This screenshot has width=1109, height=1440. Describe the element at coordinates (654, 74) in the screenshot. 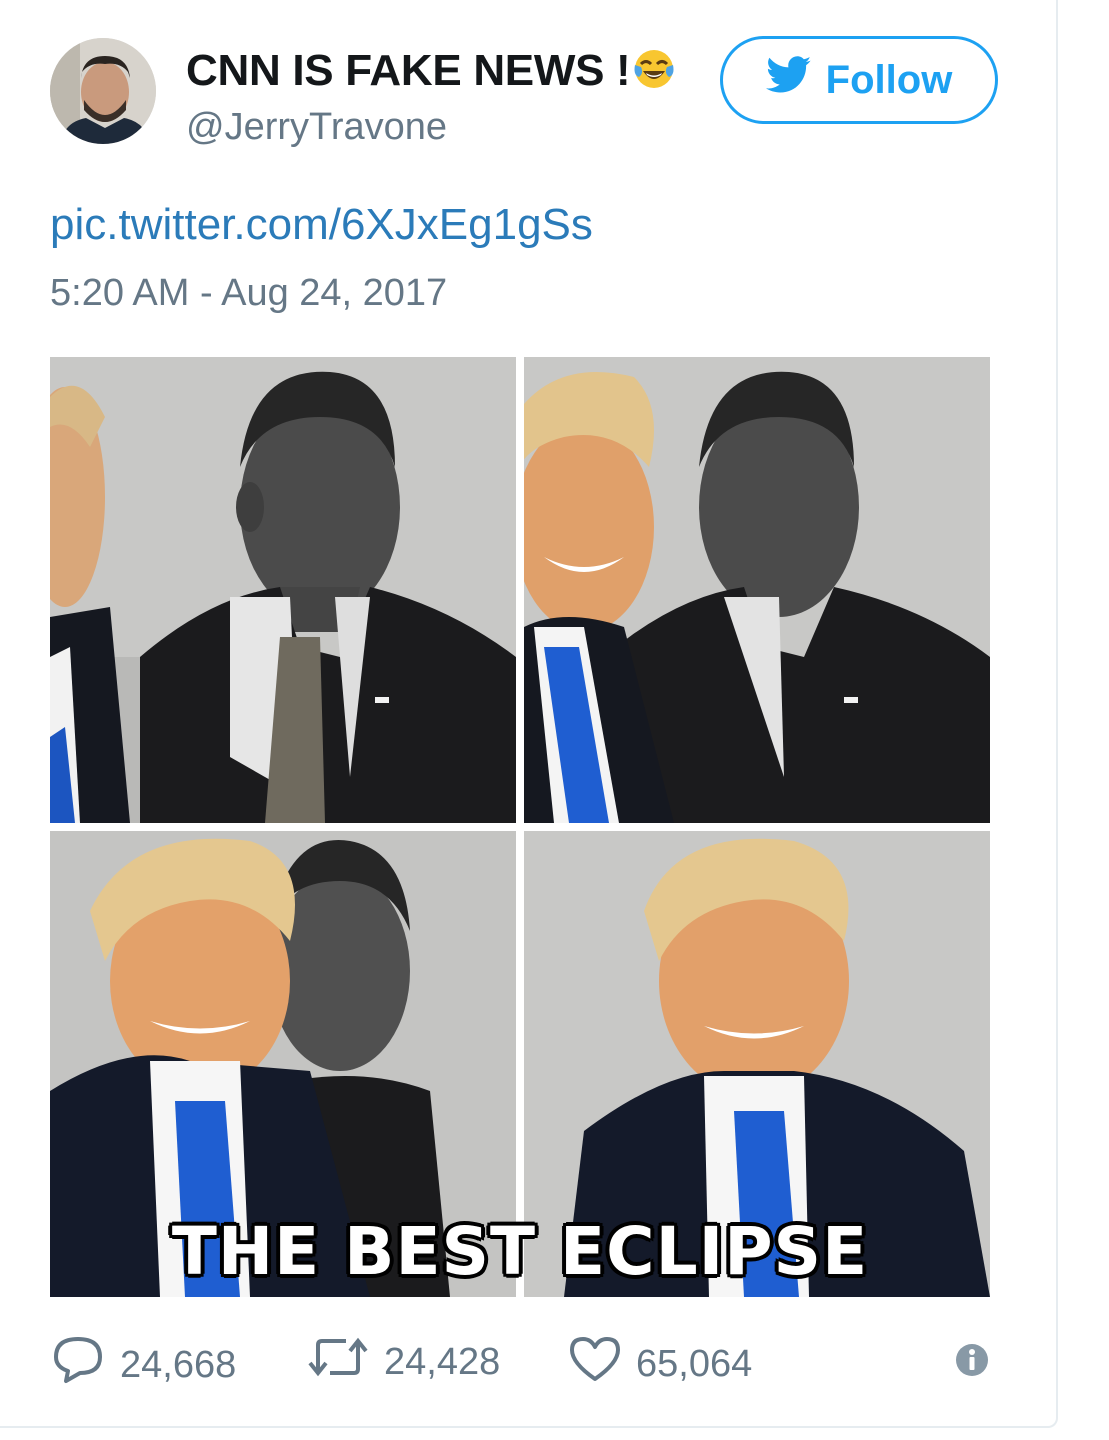

I see `tears-of-joy-emoji-icon` at that location.